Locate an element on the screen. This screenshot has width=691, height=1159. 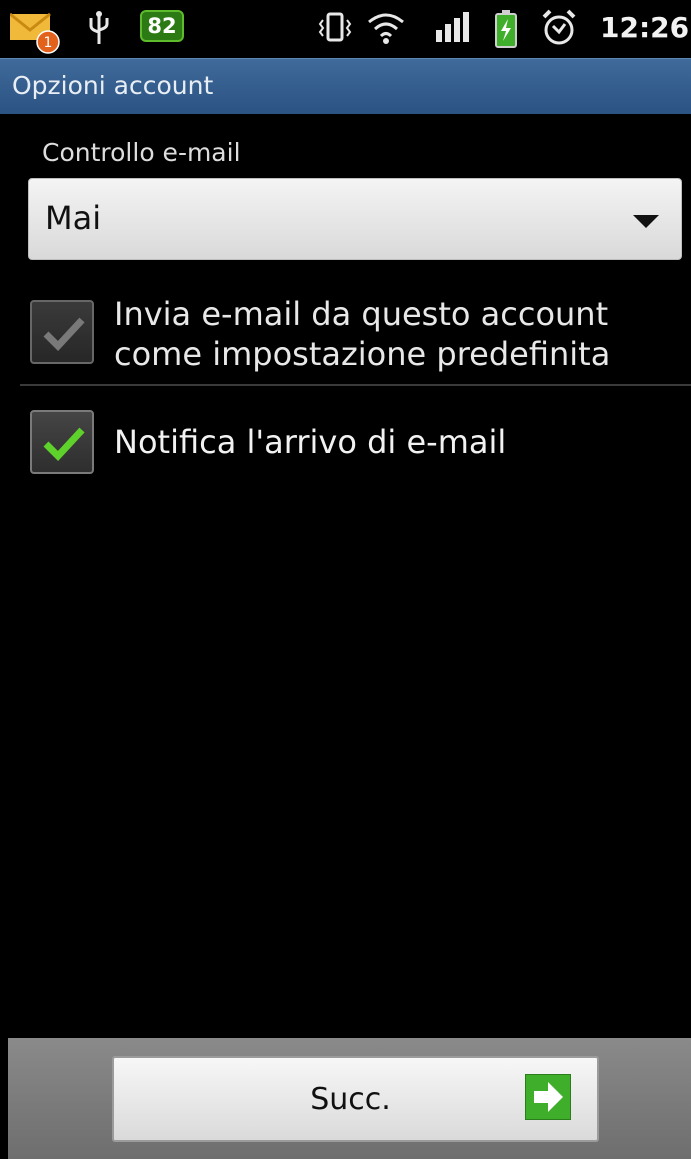
signal-icon is located at coordinates (452, 28).